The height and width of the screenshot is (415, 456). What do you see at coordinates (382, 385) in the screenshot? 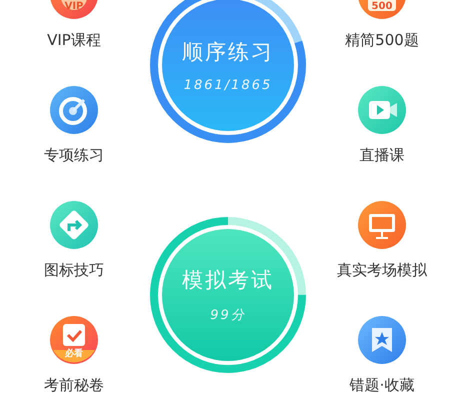
I see `menu-label: 错题·收藏` at bounding box center [382, 385].